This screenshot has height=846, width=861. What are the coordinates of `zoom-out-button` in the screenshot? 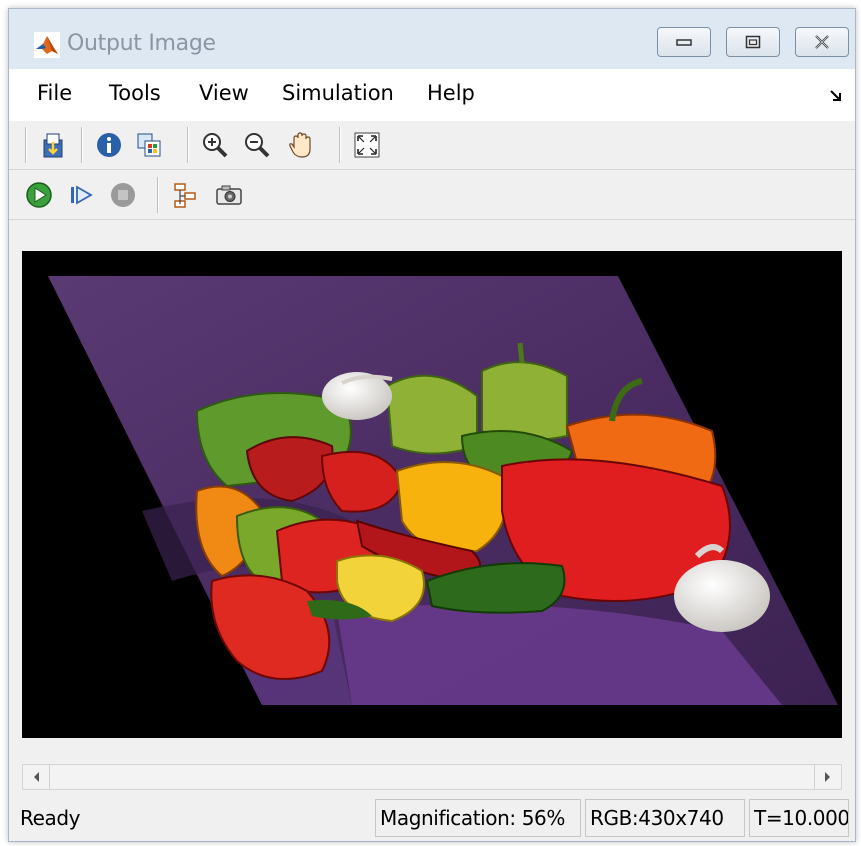 It's located at (257, 145).